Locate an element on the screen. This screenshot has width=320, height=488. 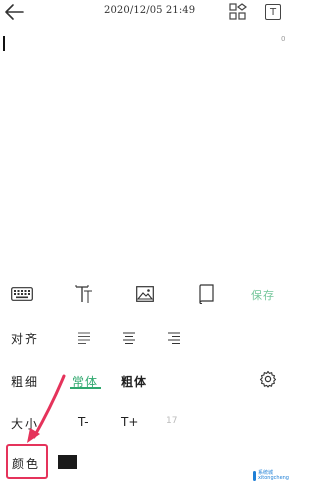
align-center-icon is located at coordinates (129, 338).